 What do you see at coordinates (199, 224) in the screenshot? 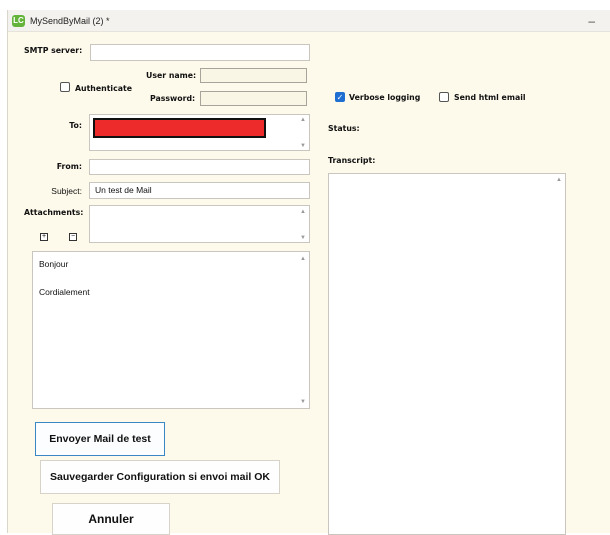
I see `attachments-list: ▲ ▼` at bounding box center [199, 224].